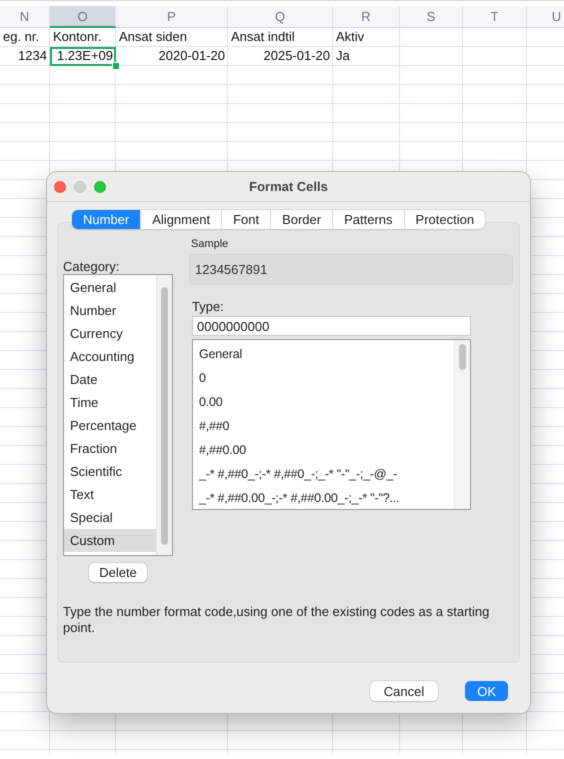 The width and height of the screenshot is (564, 759). Describe the element at coordinates (351, 269) in the screenshot. I see `sample-field: 1234567891` at that location.